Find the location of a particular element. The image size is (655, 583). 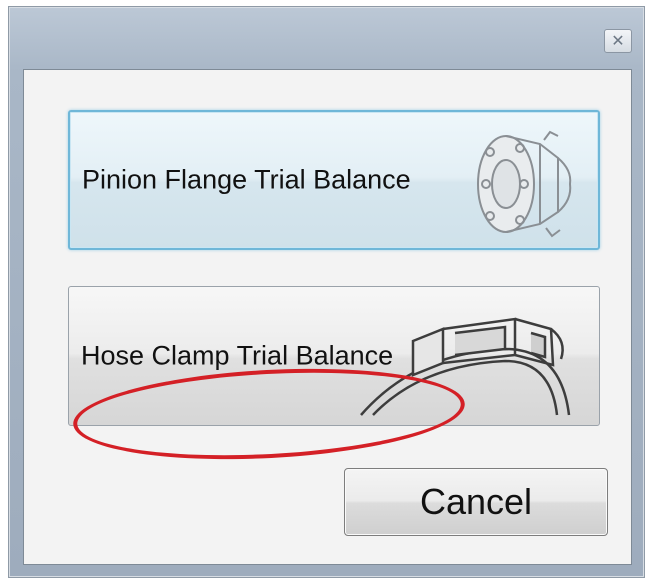

pinion-flange-icon is located at coordinates (524, 184).